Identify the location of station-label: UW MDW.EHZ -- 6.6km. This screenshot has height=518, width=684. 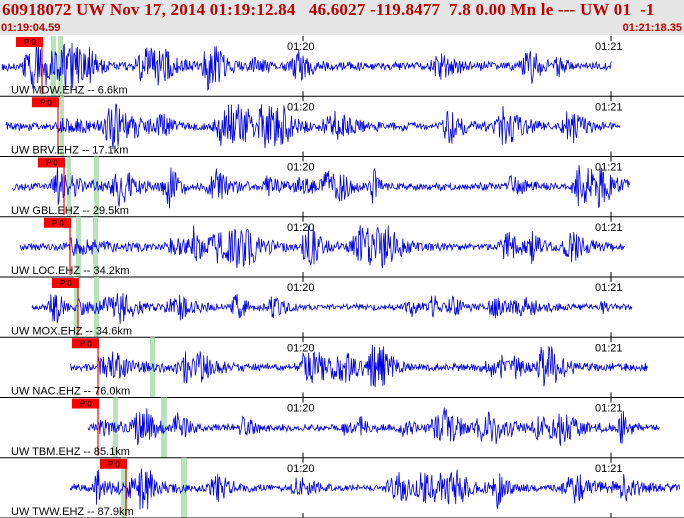
(69, 90).